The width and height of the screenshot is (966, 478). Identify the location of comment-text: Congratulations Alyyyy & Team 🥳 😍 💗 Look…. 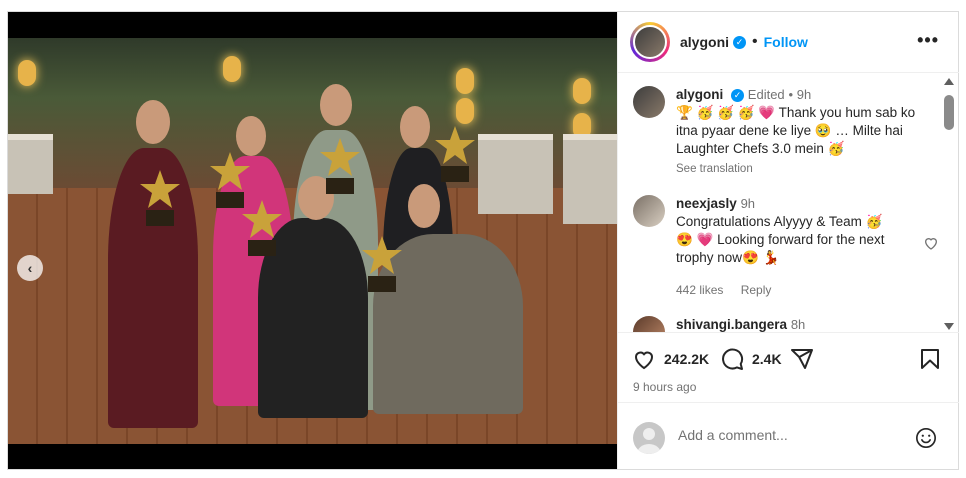
(780, 239).